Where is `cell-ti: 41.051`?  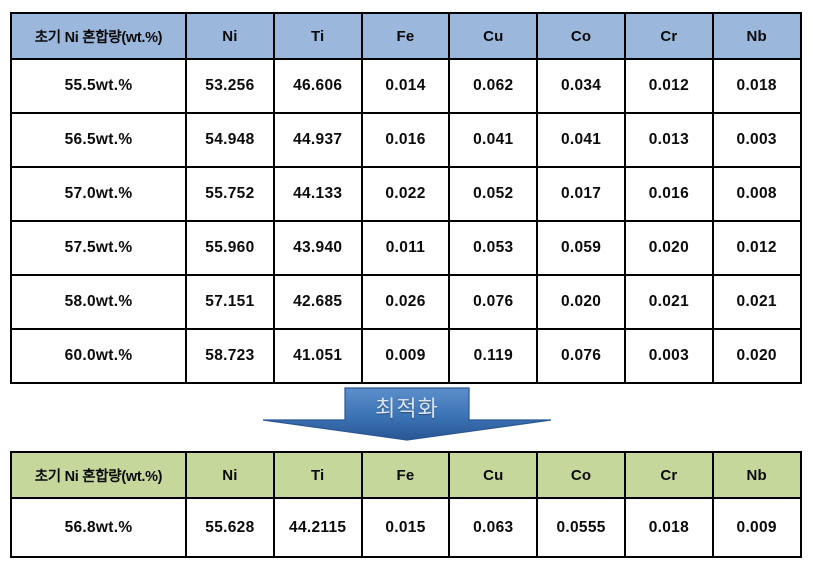 cell-ti: 41.051 is located at coordinates (317, 356).